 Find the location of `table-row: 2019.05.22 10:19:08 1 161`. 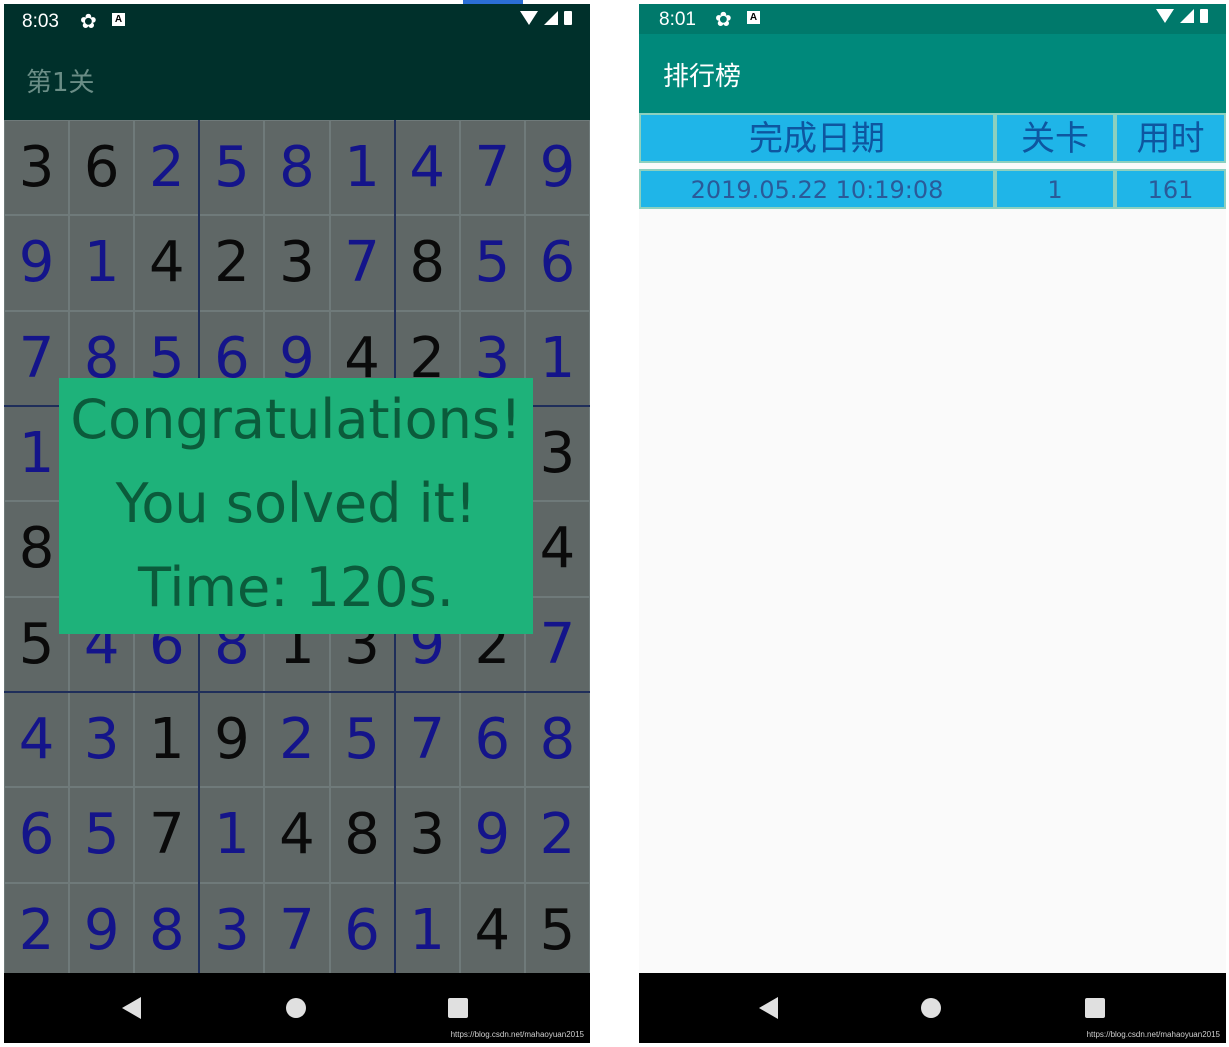

table-row: 2019.05.22 10:19:08 1 161 is located at coordinates (932, 189).